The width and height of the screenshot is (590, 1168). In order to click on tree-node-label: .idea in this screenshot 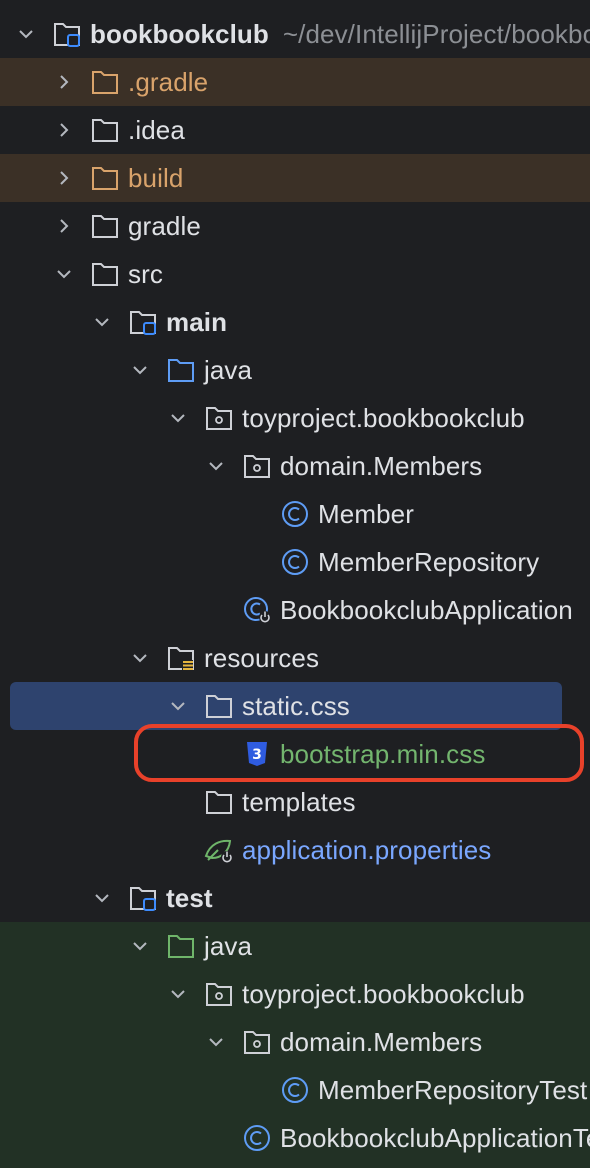, I will do `click(156, 130)`.